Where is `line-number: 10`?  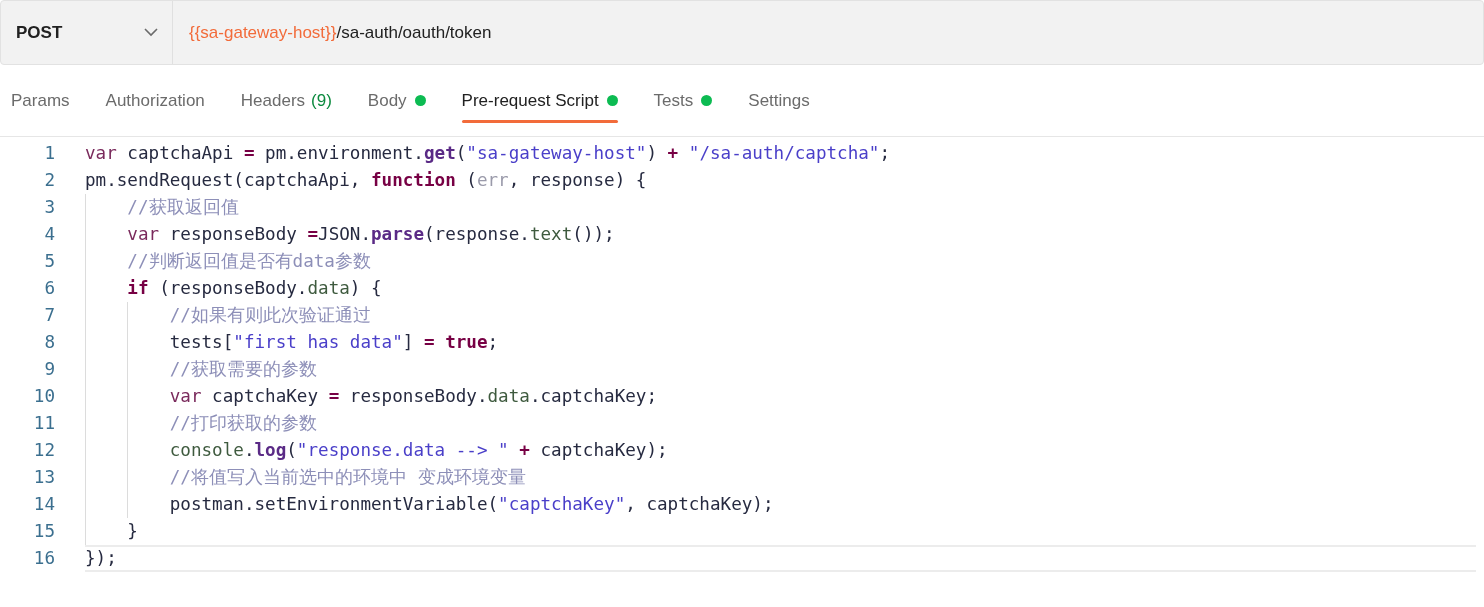 line-number: 10 is located at coordinates (43, 397).